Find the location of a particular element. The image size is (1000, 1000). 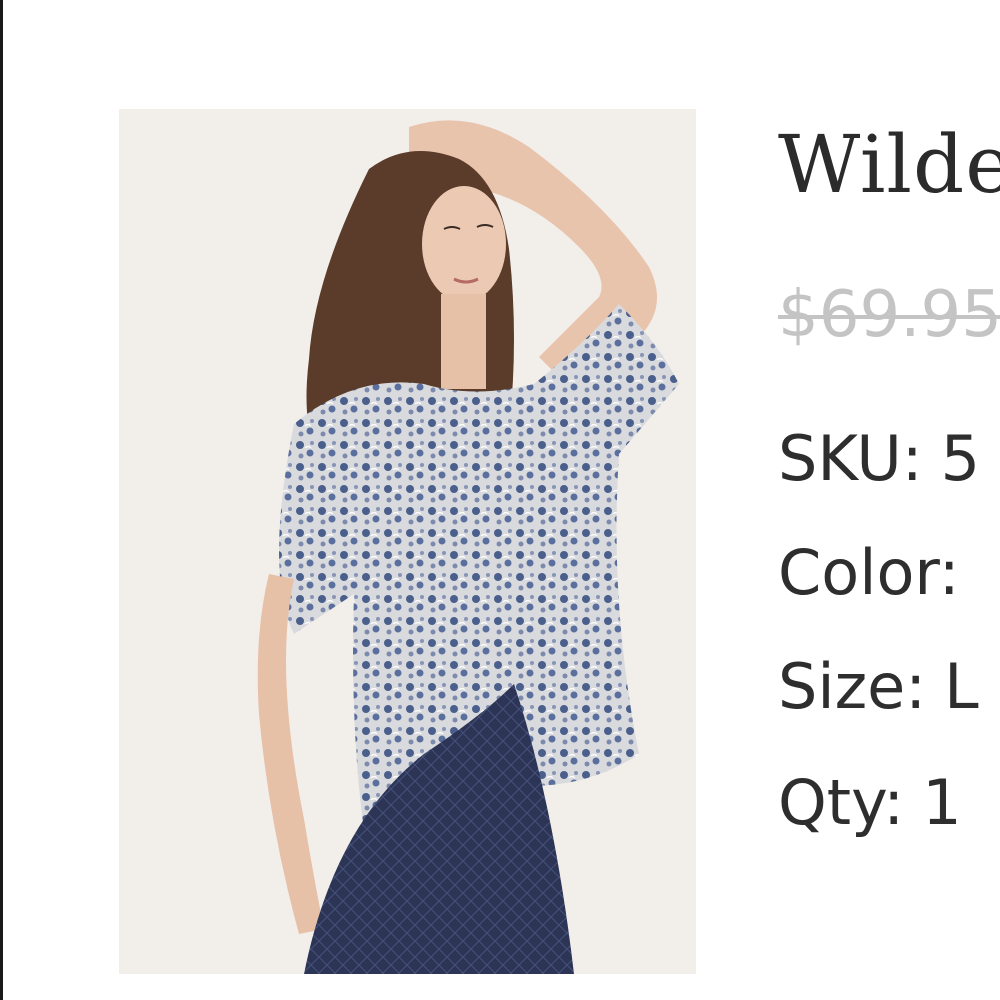

size-value: L is located at coordinates (961, 686).